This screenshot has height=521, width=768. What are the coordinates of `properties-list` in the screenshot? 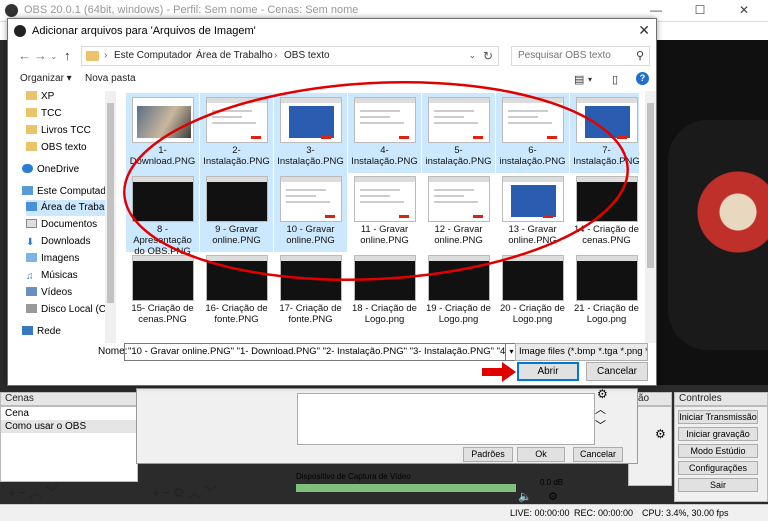 It's located at (446, 419).